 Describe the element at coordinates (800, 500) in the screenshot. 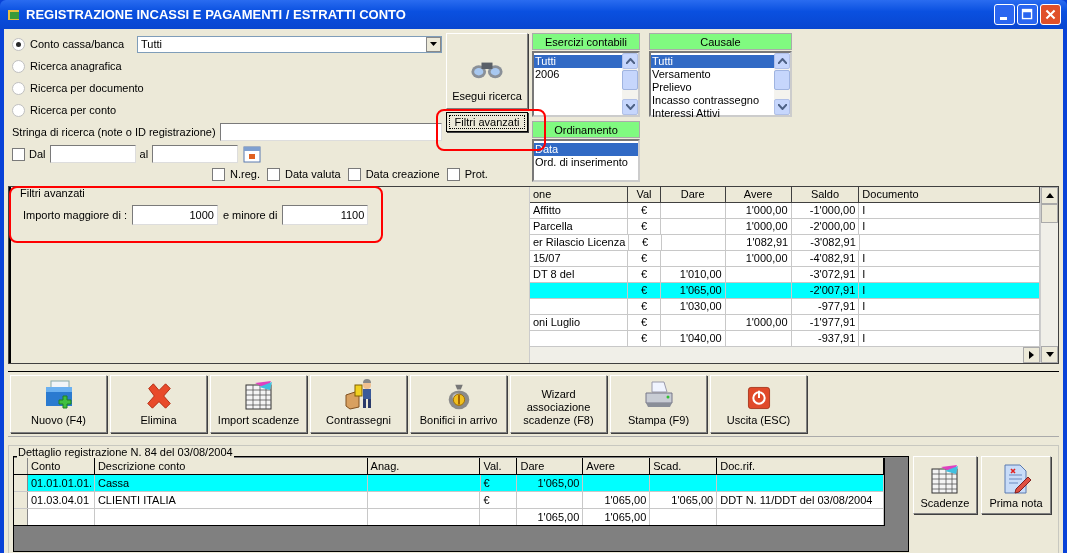

I see `table-cell: DDT N. 11/DDT del 03/08/2004` at that location.